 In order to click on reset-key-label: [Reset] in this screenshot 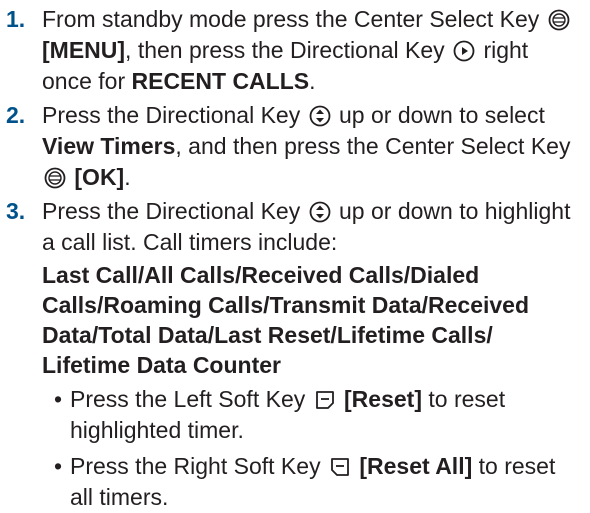, I will do `click(383, 399)`.